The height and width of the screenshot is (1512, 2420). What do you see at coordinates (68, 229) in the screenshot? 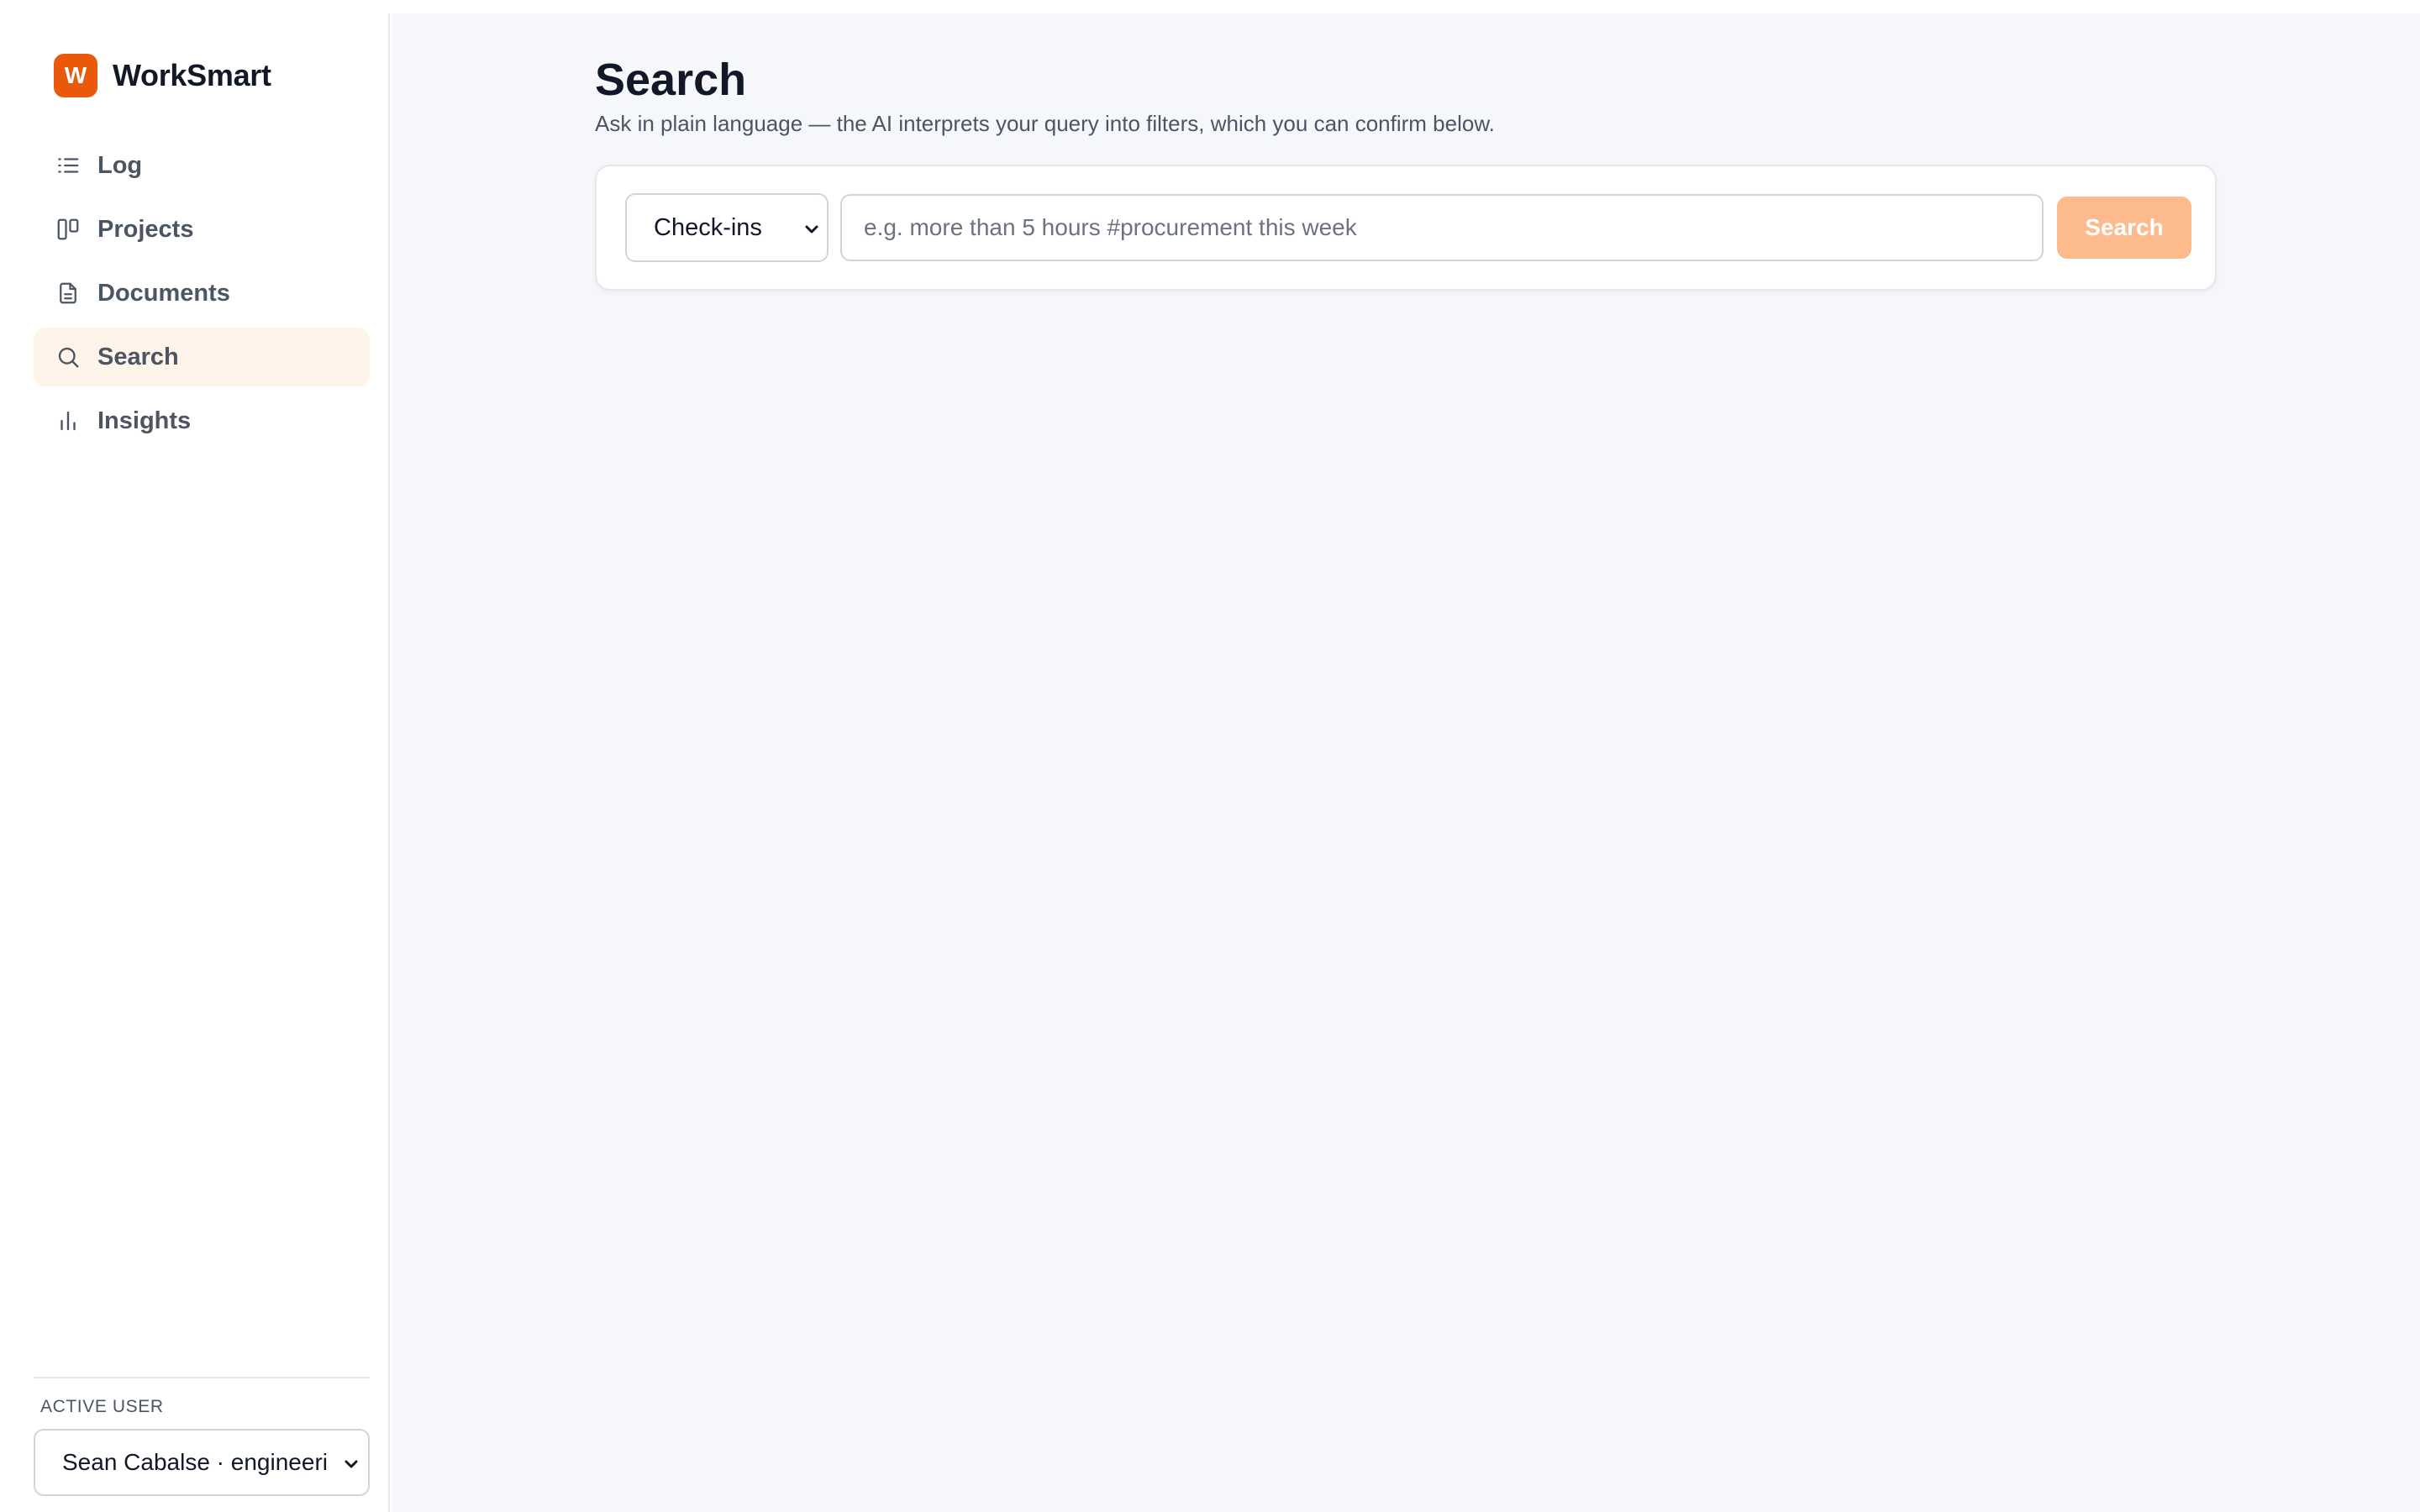
I see `kanban-icon` at bounding box center [68, 229].